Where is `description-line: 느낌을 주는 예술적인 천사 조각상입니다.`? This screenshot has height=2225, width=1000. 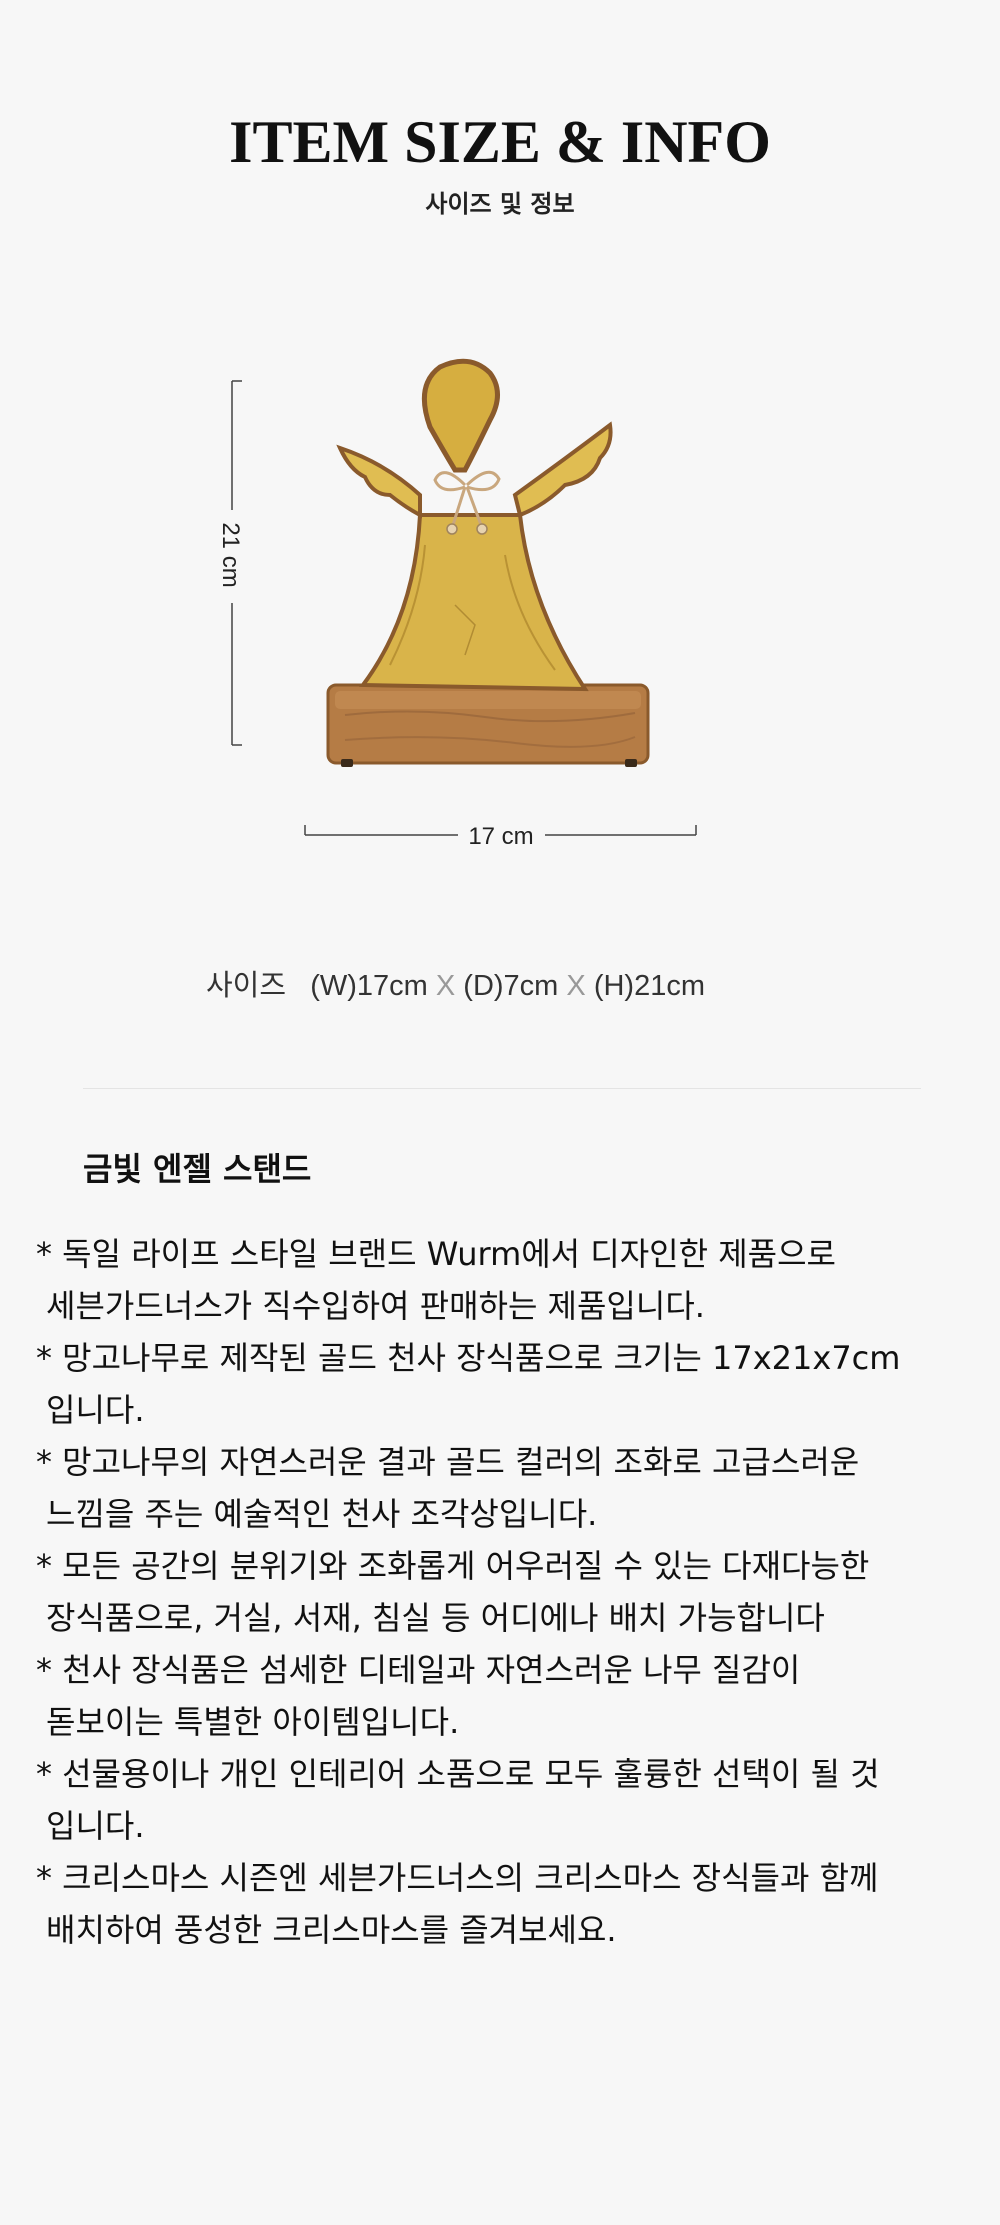
description-line: 느낌을 주는 예술적인 천사 조각상입니다. is located at coordinates (322, 1514).